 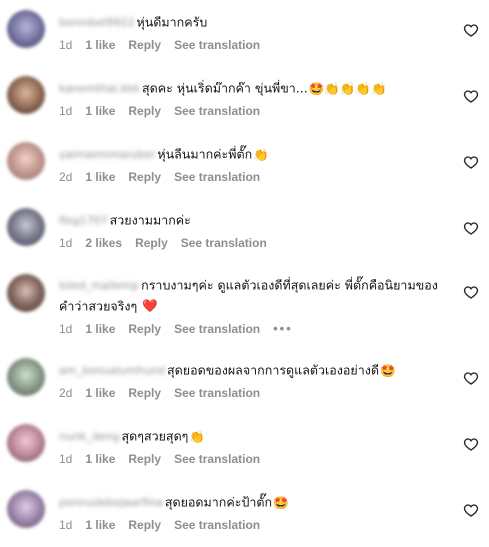 I want to click on comment-text: สุดยอดของผลจากการดูแลตัวเองอย่างดี, so click(x=273, y=370).